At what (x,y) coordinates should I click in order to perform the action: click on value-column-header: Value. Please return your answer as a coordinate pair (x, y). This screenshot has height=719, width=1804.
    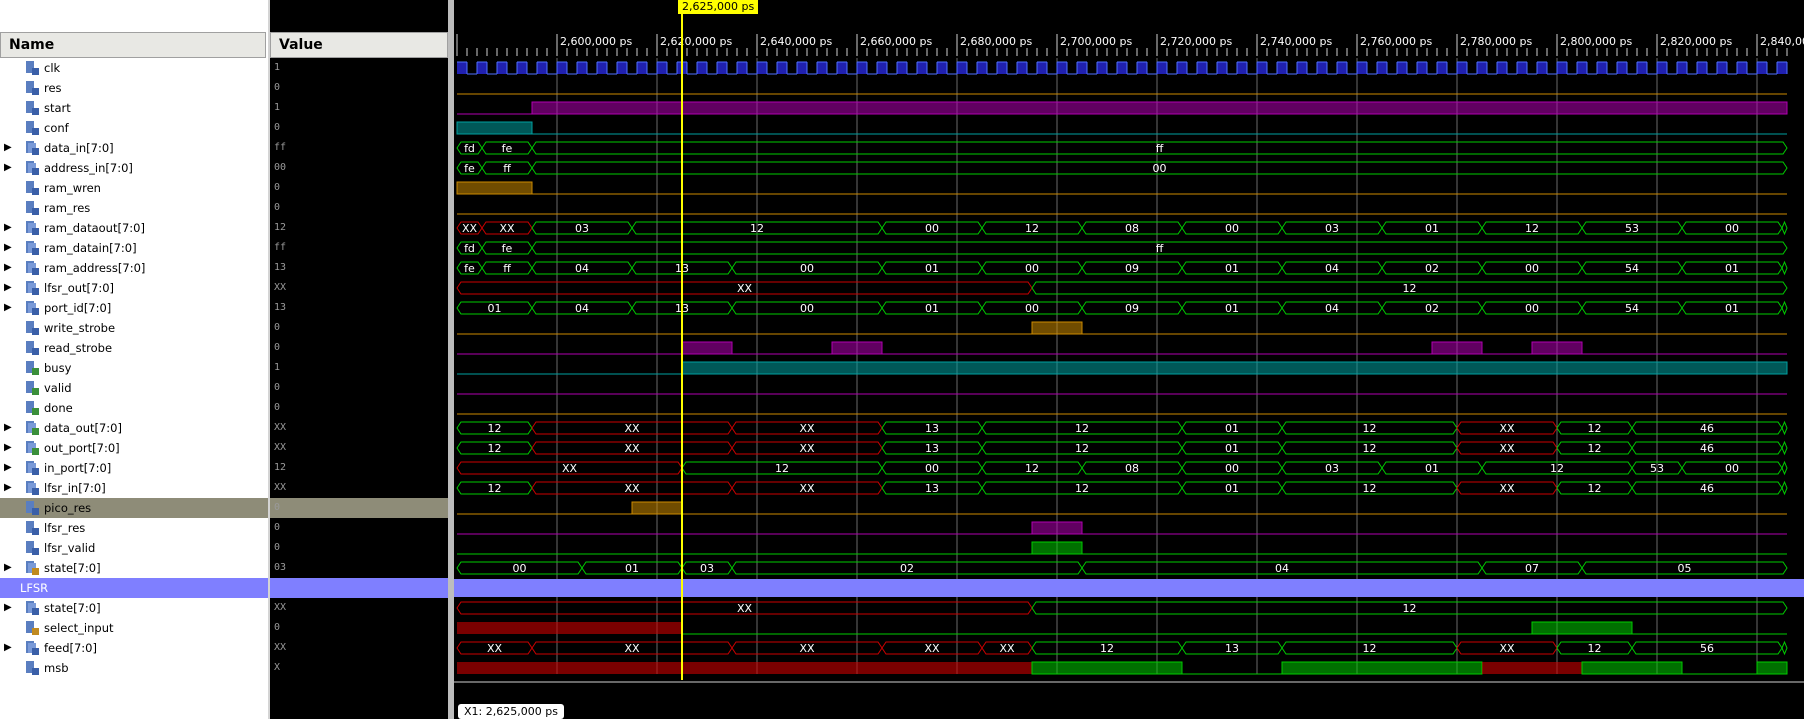
    Looking at the image, I should click on (359, 45).